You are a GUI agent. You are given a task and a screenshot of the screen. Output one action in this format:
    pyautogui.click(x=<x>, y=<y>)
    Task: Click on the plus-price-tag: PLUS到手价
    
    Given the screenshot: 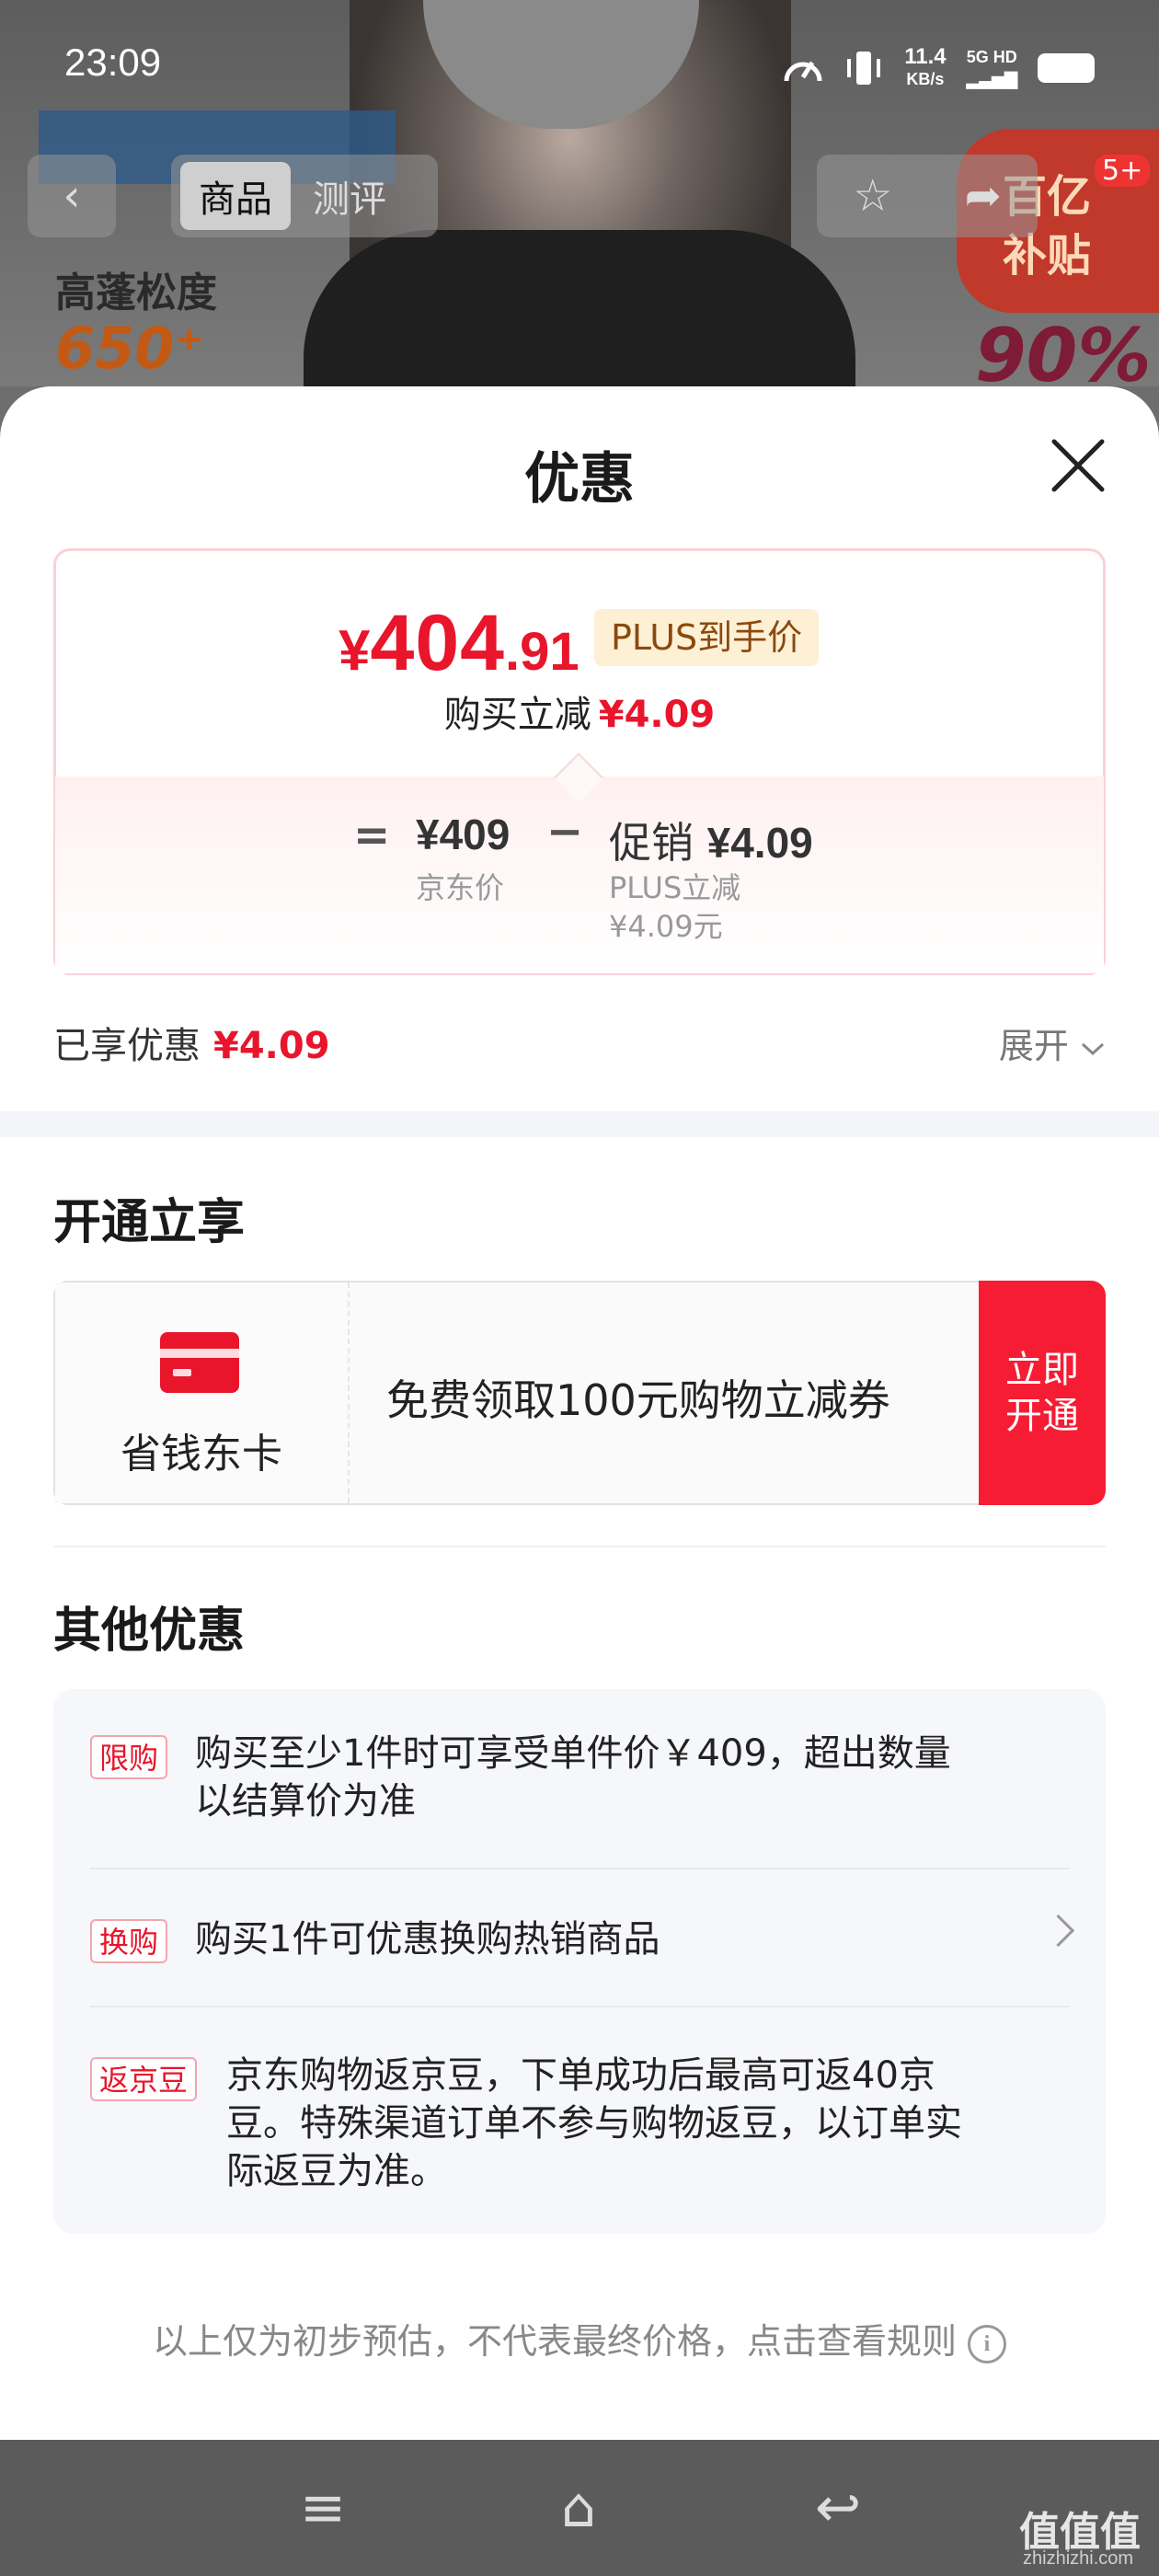 What is the action you would take?
    pyautogui.click(x=707, y=637)
    